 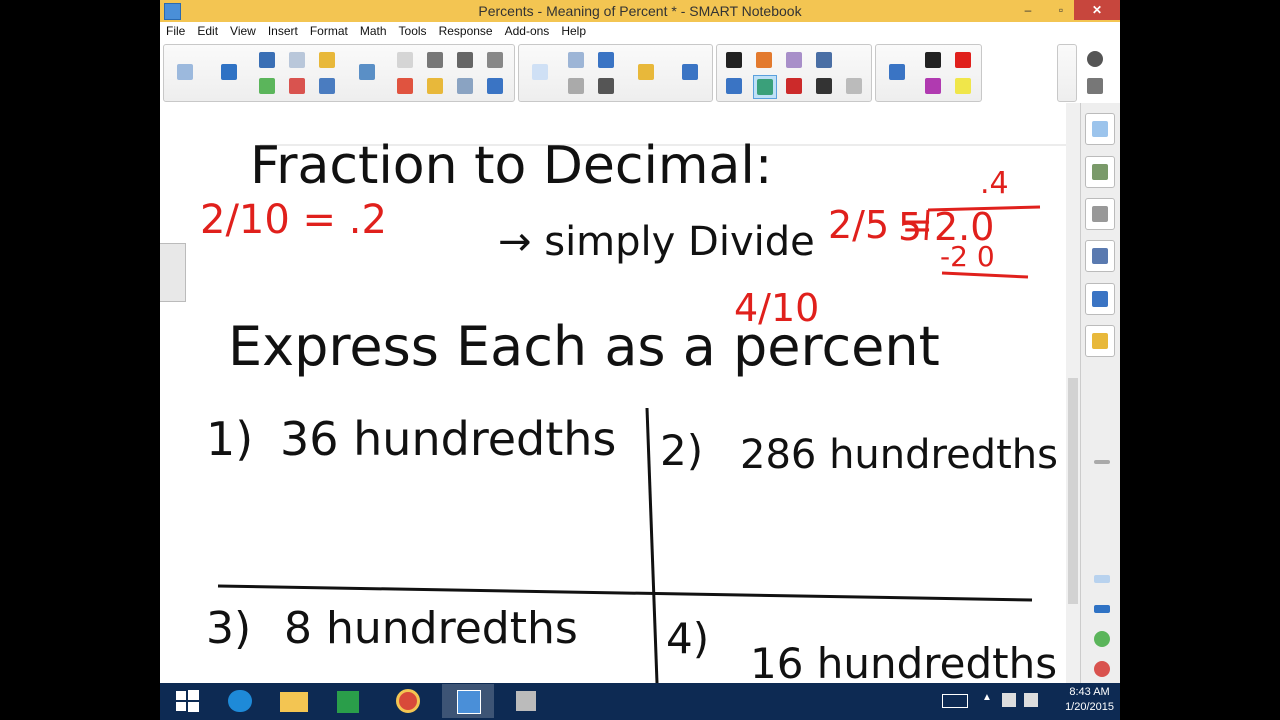 I want to click on document-camera-icon, so click(x=495, y=60).